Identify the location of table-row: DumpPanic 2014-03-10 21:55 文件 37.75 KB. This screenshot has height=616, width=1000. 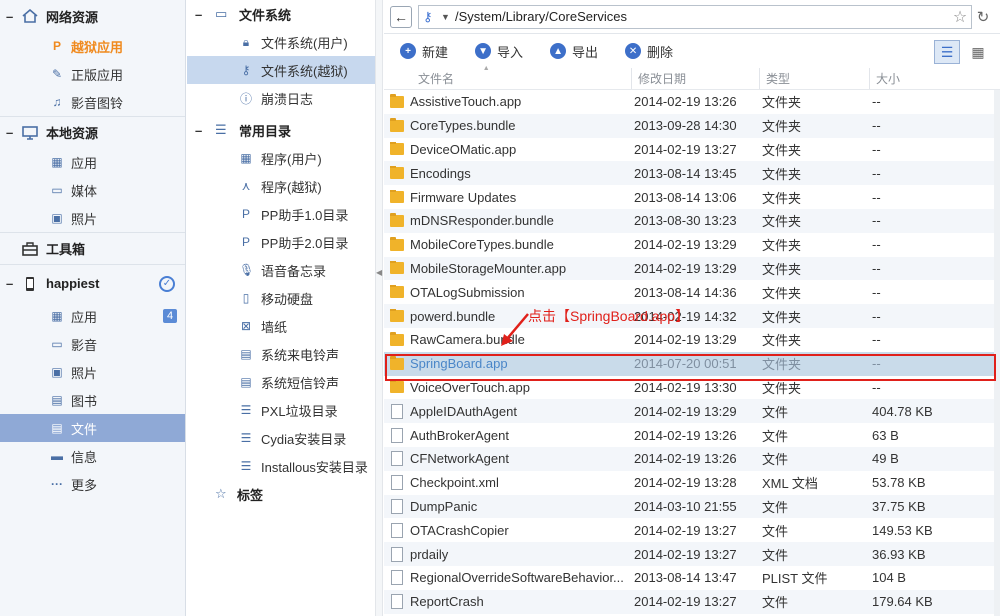
(692, 506).